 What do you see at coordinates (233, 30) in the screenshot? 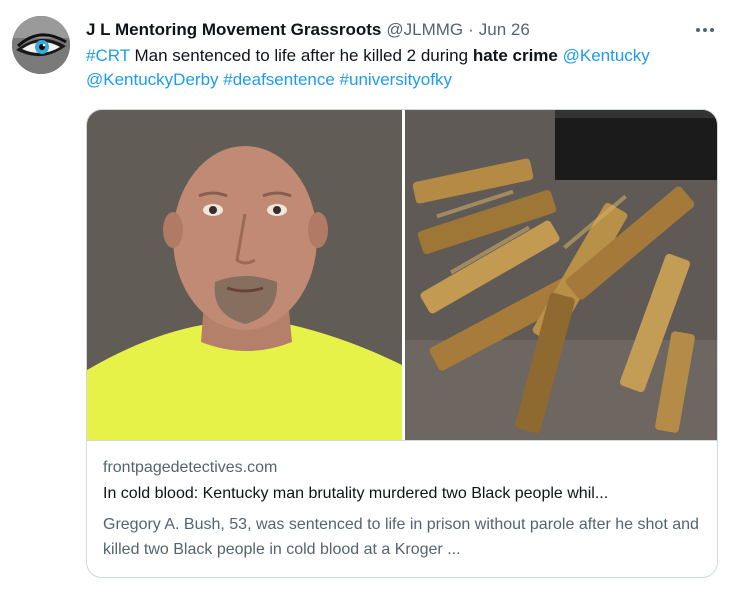
I see `author-display-name: J L Mentoring Movement Grassroots` at bounding box center [233, 30].